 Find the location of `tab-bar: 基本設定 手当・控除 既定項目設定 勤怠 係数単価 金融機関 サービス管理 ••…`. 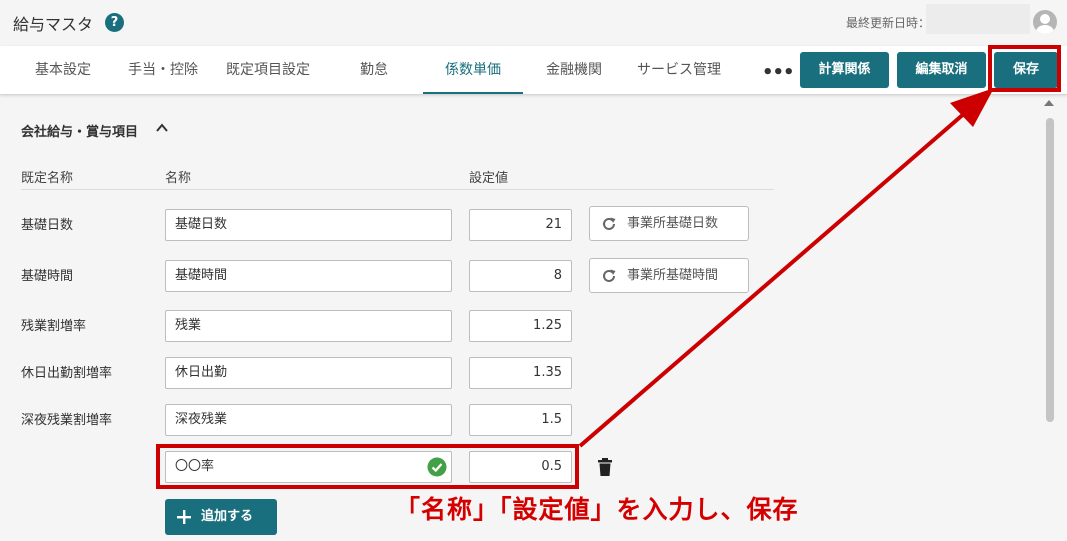

tab-bar: 基本設定 手当・控除 既定項目設定 勤怠 係数単価 金融機関 サービス管理 ••… is located at coordinates (533, 70).